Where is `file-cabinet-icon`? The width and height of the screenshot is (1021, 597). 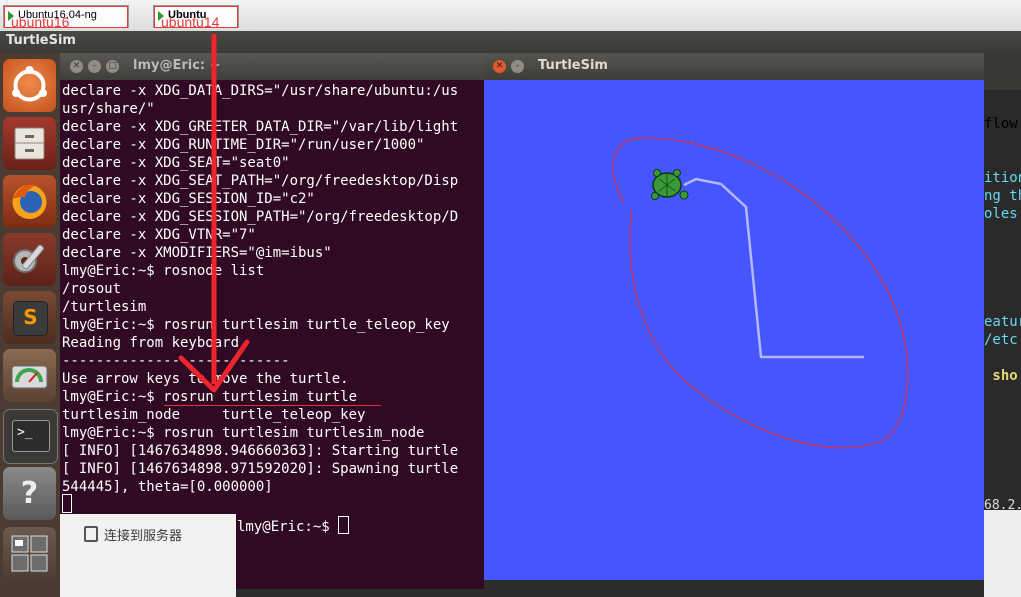 file-cabinet-icon is located at coordinates (29, 143).